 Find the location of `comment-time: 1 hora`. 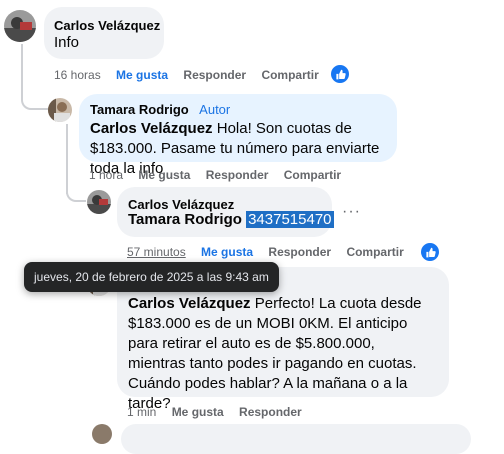

comment-time: 1 hora is located at coordinates (106, 175).